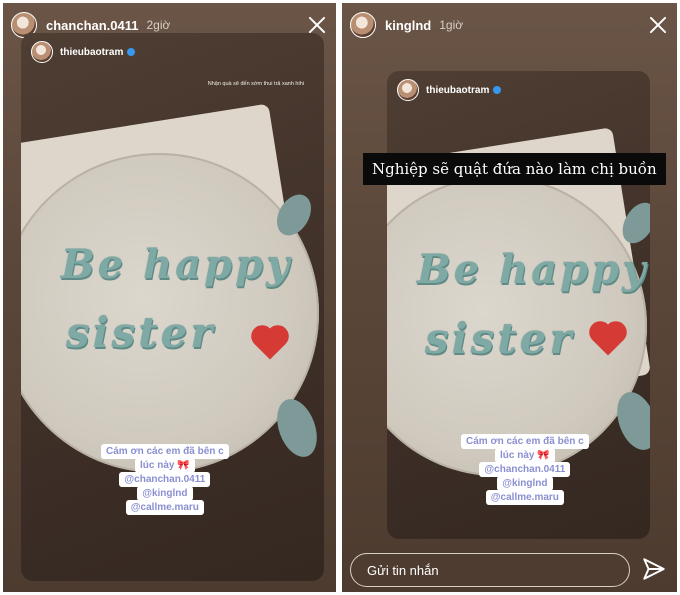 This screenshot has height=595, width=680. Describe the element at coordinates (490, 570) in the screenshot. I see `reply-input: Gửi tin nhắn` at that location.